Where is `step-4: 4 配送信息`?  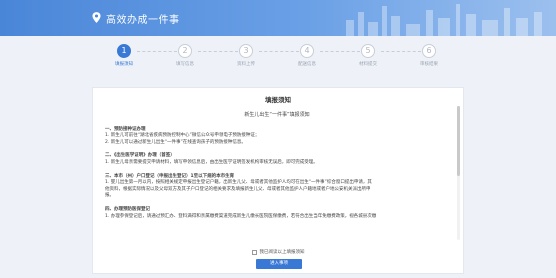
step-4: 4 配送信息 is located at coordinates (307, 55).